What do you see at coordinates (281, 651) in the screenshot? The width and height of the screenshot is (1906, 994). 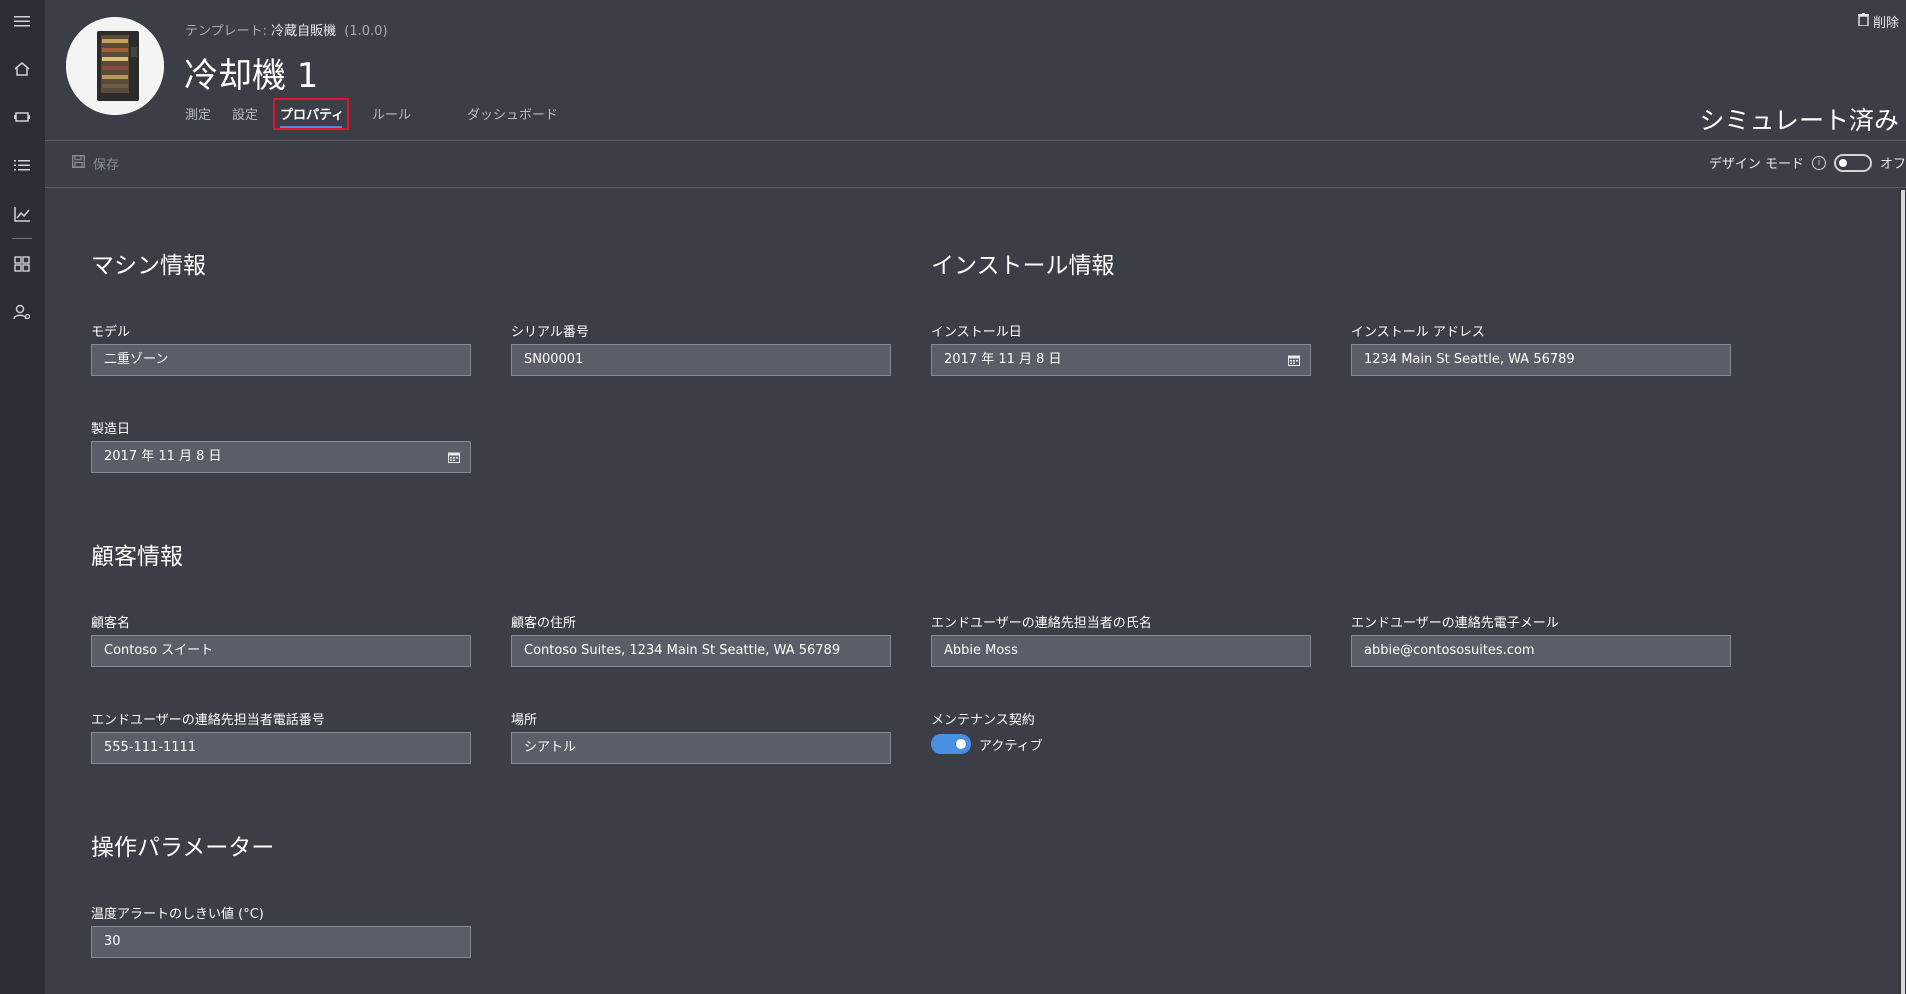 I see `customer-name-field: Contoso スイート` at bounding box center [281, 651].